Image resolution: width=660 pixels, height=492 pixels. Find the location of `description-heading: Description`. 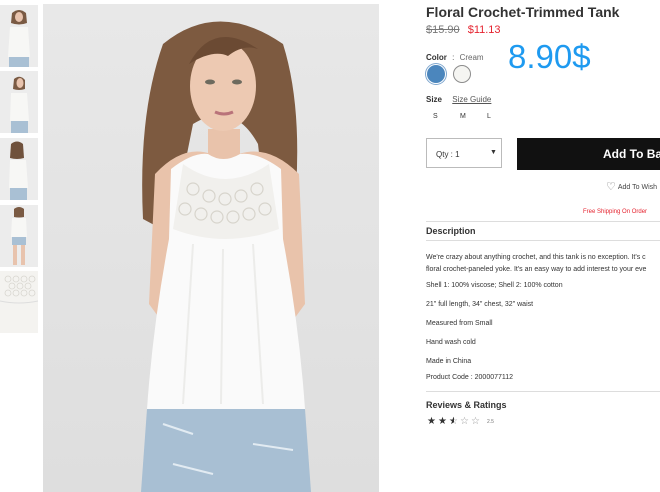

description-heading: Description is located at coordinates (451, 231).